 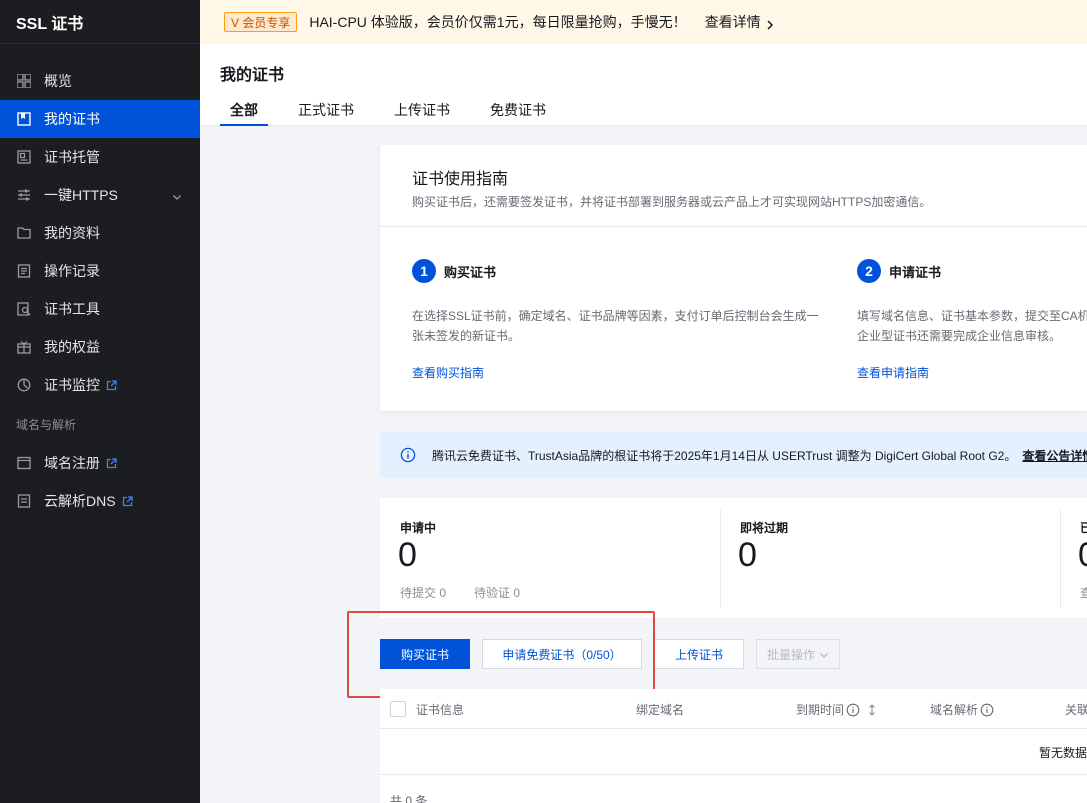 What do you see at coordinates (518, 113) in the screenshot?
I see `tab-free: 免费证书` at bounding box center [518, 113].